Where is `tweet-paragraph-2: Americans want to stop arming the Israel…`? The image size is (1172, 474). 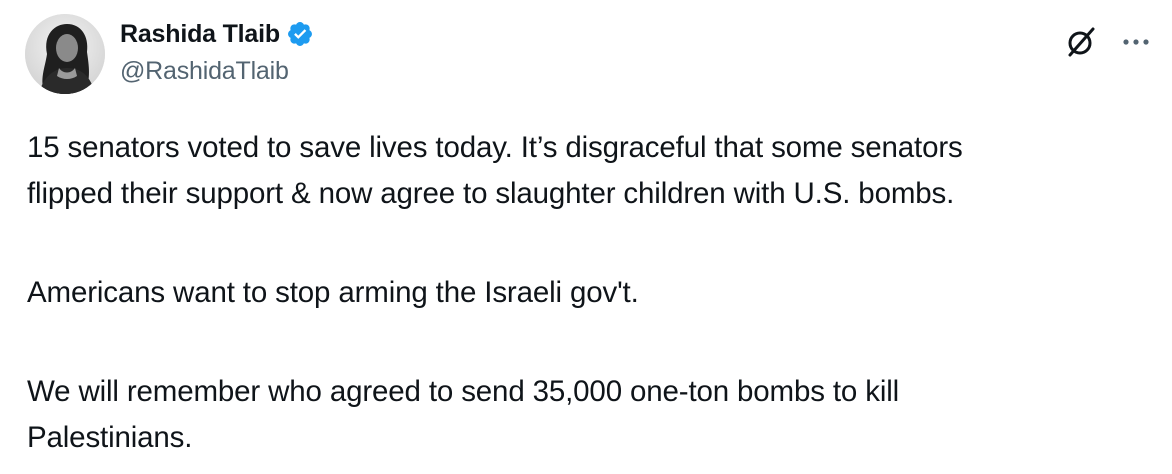 tweet-paragraph-2: Americans want to stop arming the Israel… is located at coordinates (333, 292).